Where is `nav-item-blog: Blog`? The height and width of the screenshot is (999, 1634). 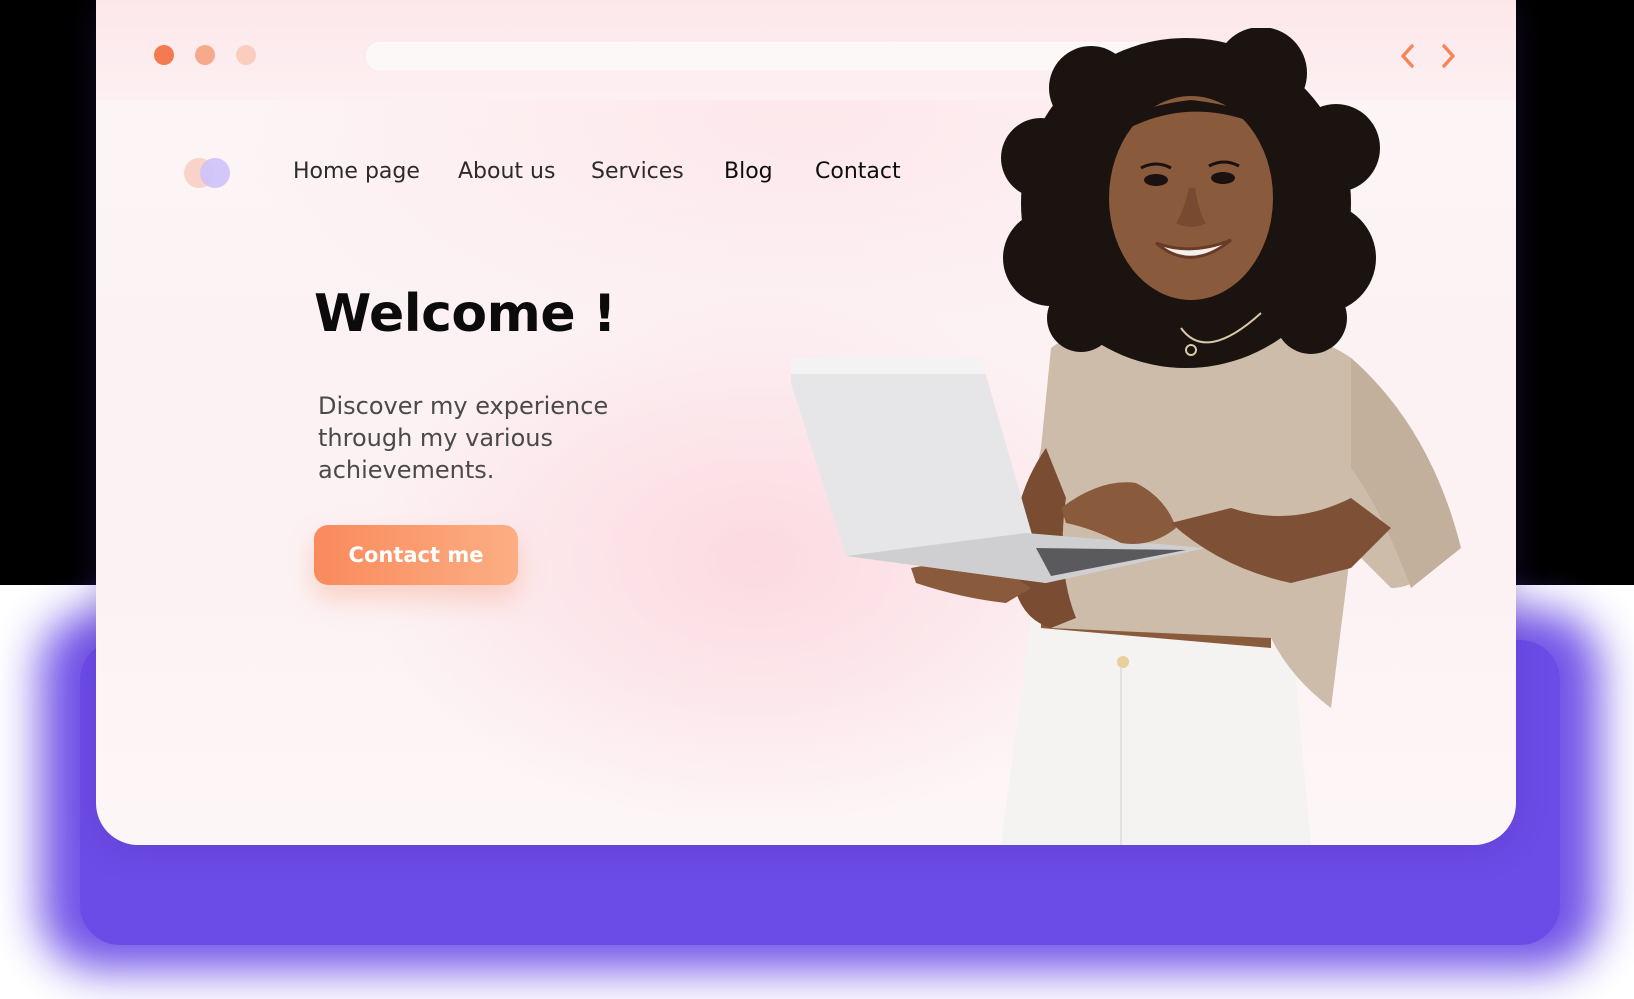
nav-item-blog: Blog is located at coordinates (748, 172).